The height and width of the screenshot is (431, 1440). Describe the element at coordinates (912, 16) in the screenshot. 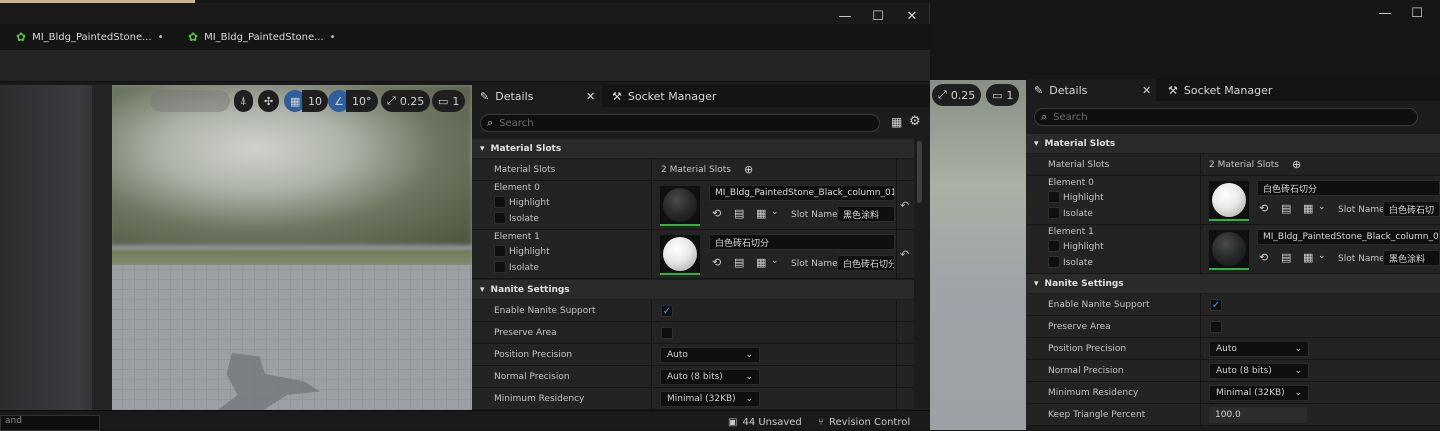

I see `close-icon: ✕` at that location.